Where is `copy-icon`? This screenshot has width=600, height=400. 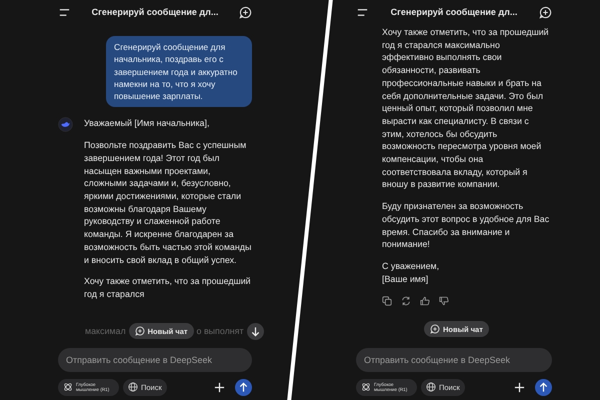
copy-icon is located at coordinates (387, 301).